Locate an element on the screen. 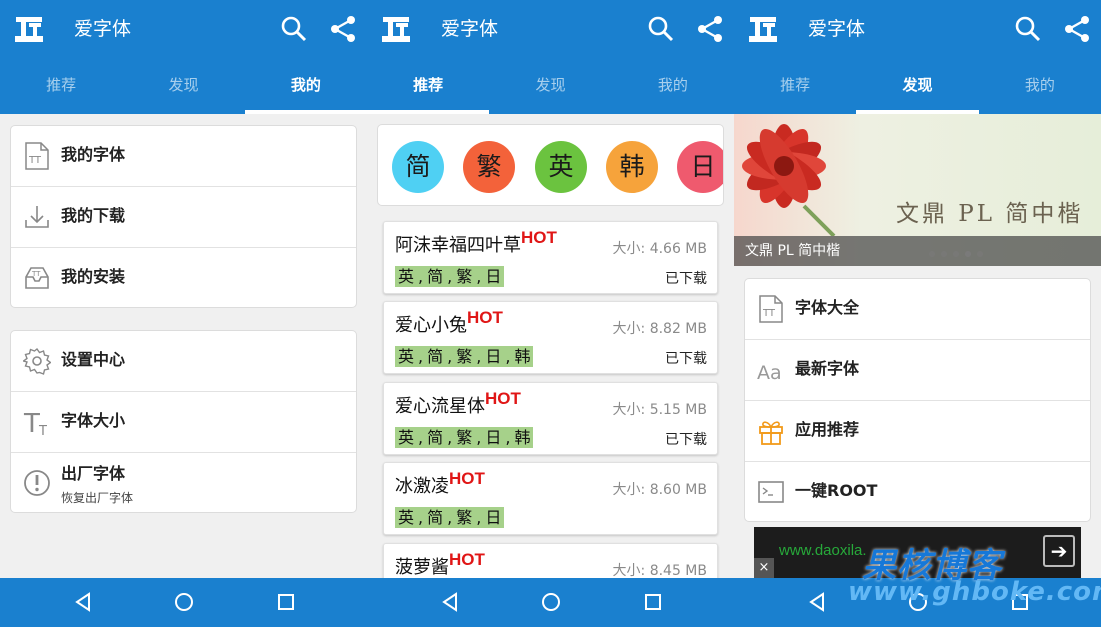 The width and height of the screenshot is (1101, 627). menu-label: 字体大小 is located at coordinates (93, 420).